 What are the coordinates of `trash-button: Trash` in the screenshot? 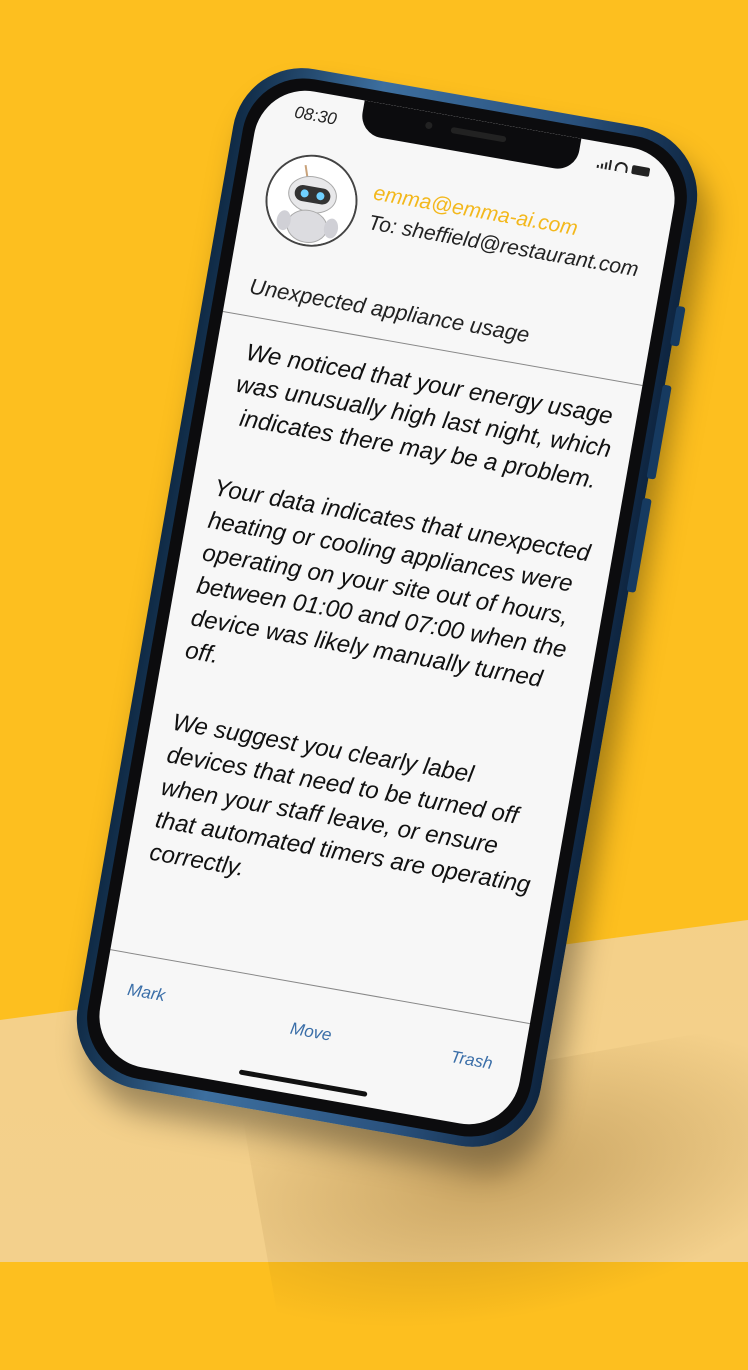 It's located at (471, 1060).